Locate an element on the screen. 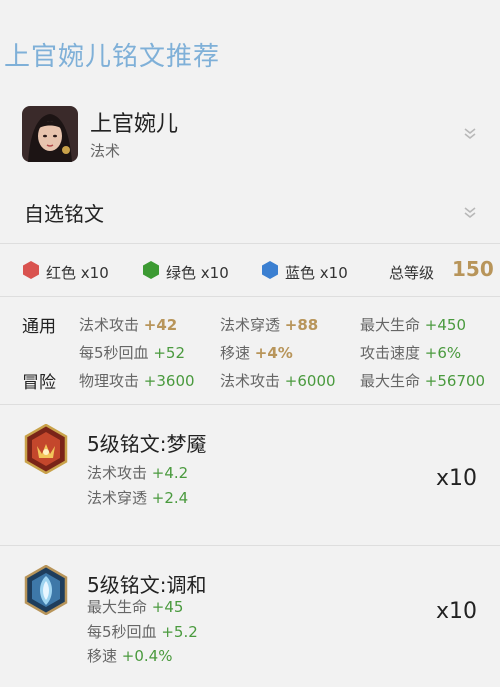 The width and height of the screenshot is (500, 687). attr-name: 每5秒回血 is located at coordinates (122, 632).